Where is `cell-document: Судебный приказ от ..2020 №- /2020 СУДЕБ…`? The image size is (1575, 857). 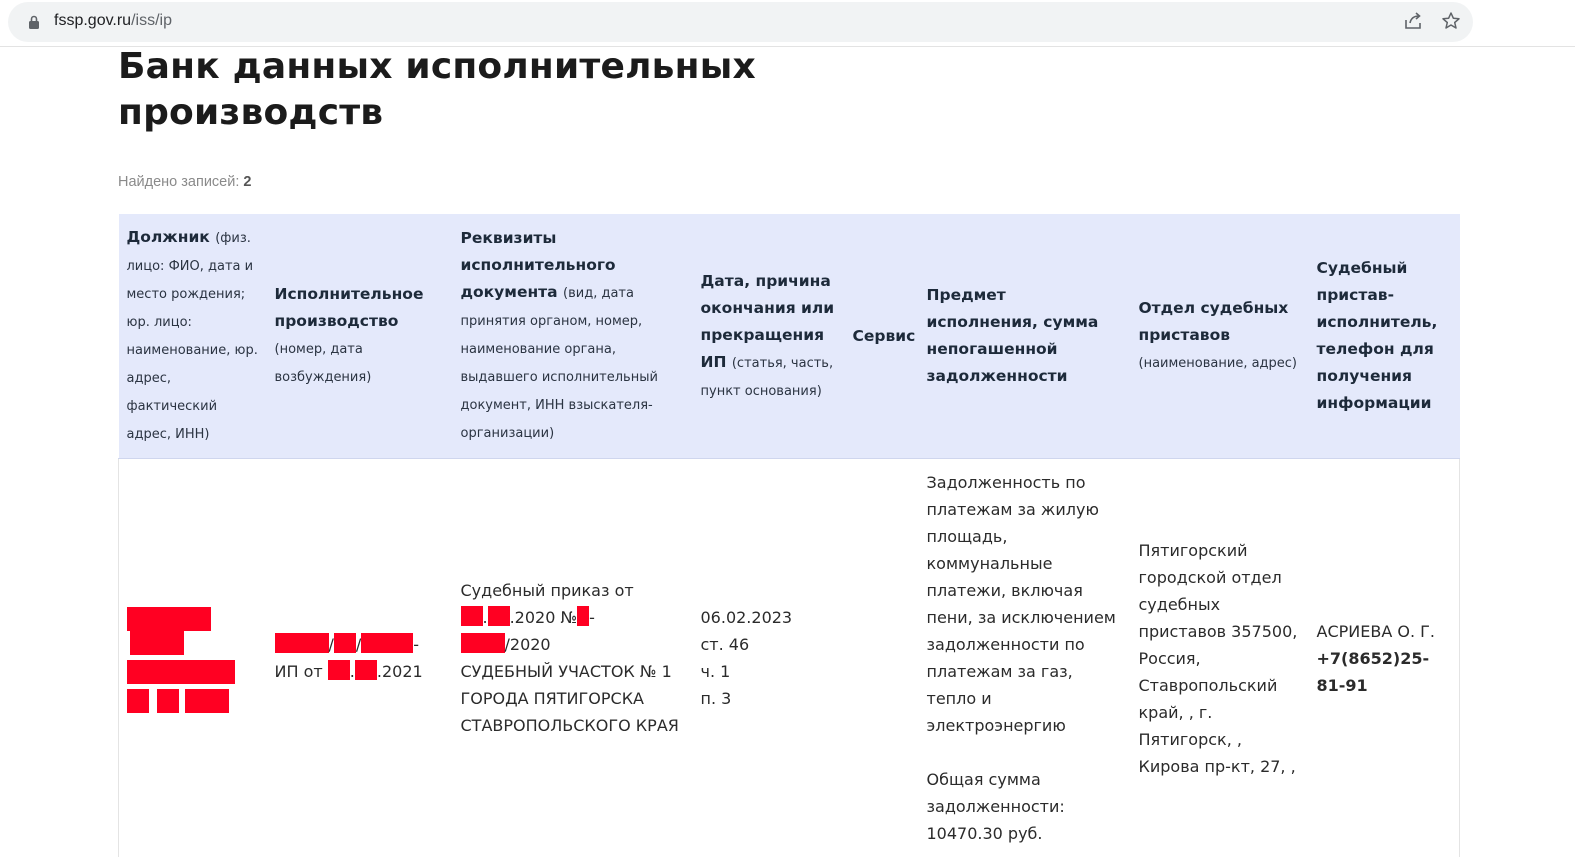
cell-document: Судебный приказ от ..2020 №- /2020 СУДЕБ… is located at coordinates (573, 658).